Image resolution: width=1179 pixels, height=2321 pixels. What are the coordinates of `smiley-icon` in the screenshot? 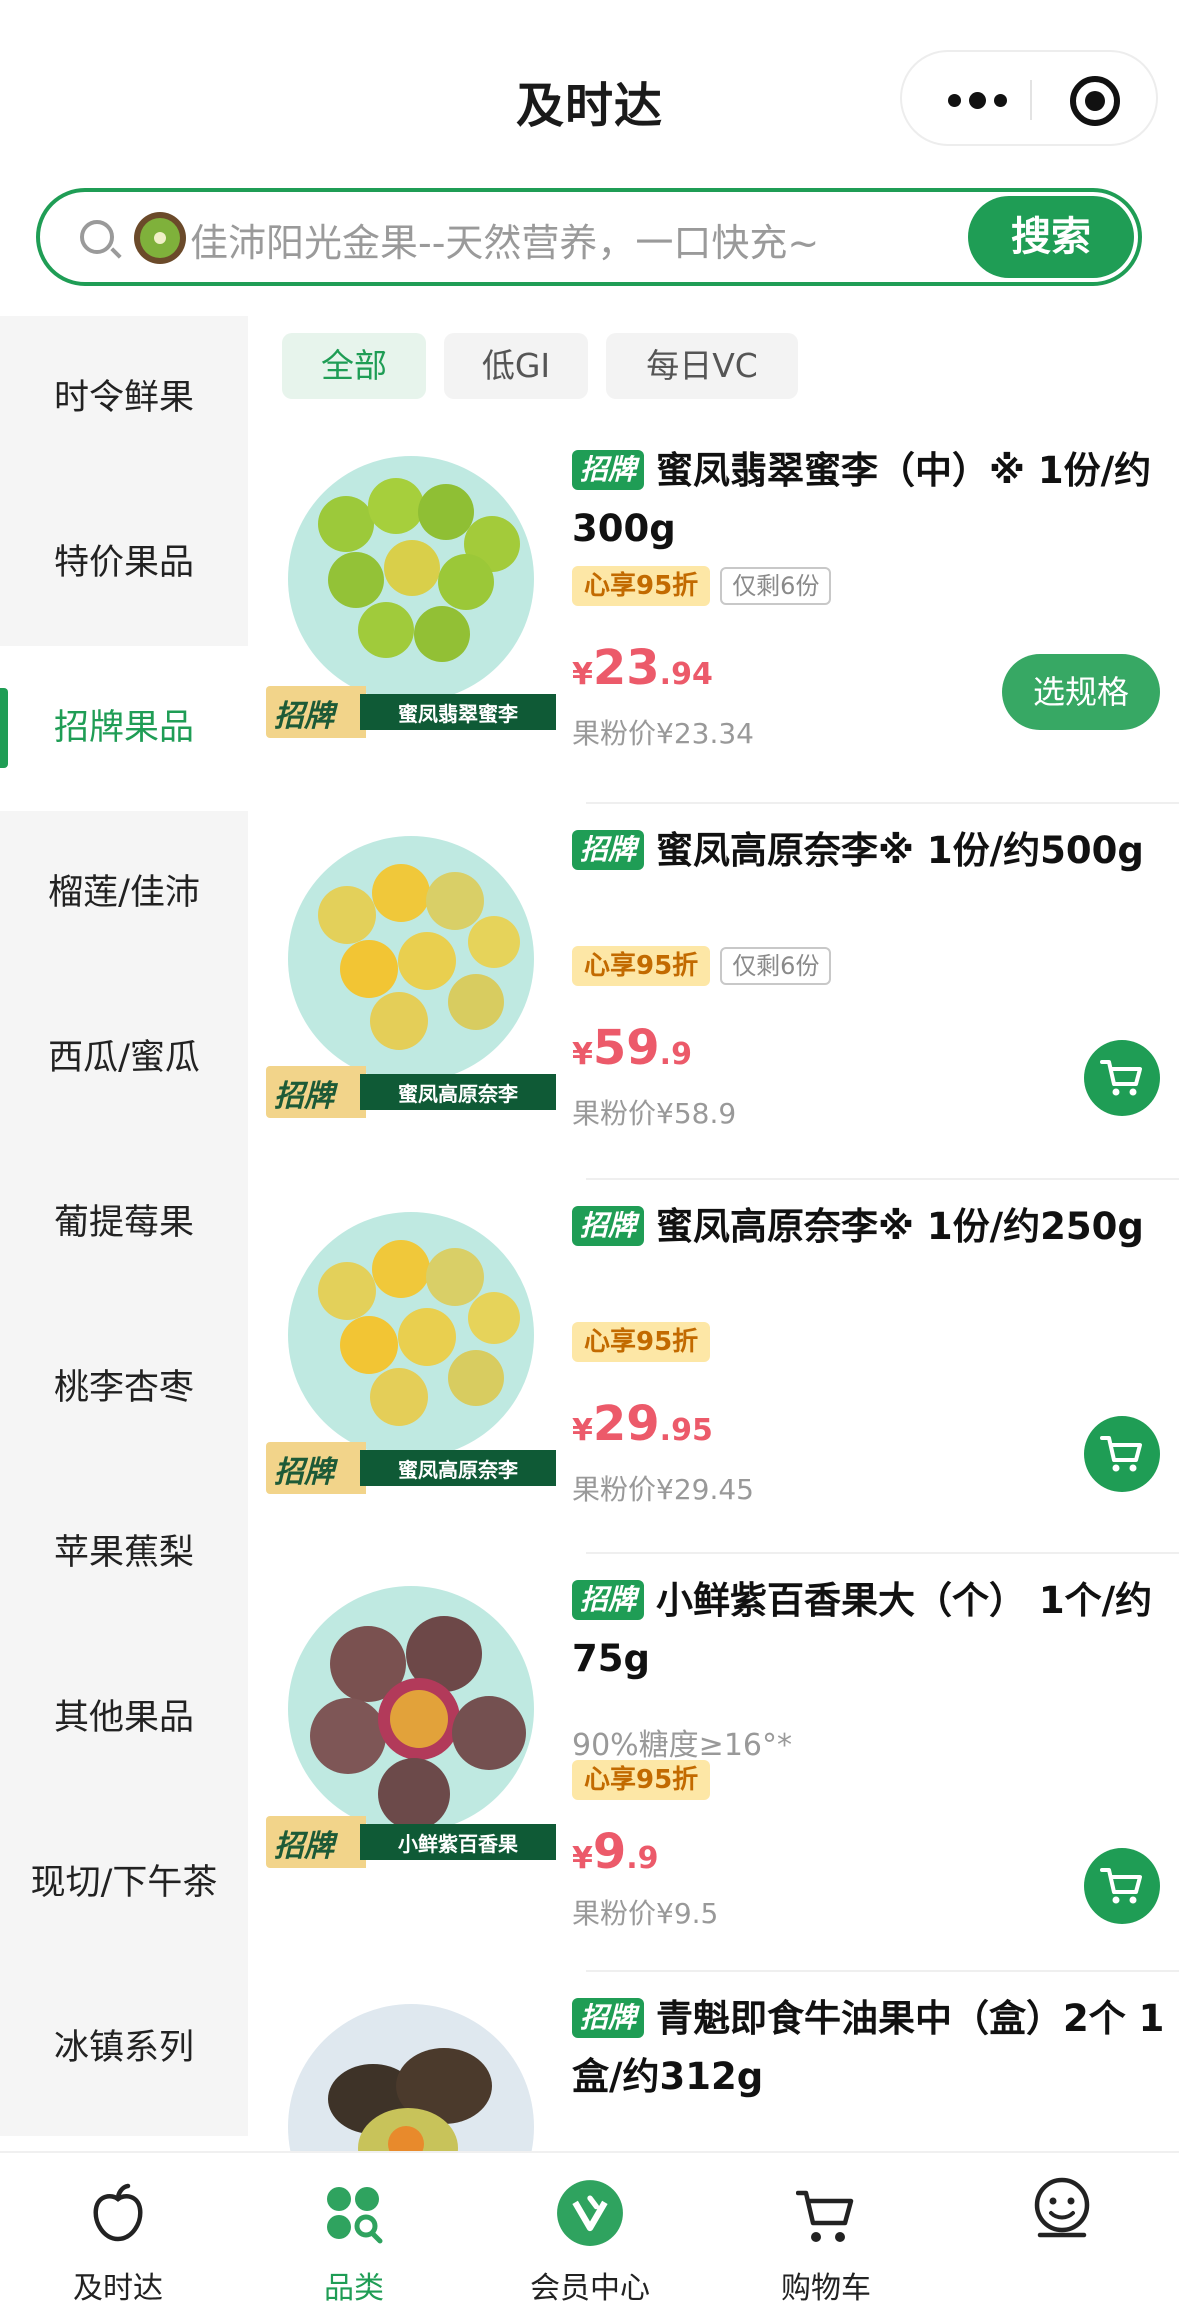 It's located at (1062, 2207).